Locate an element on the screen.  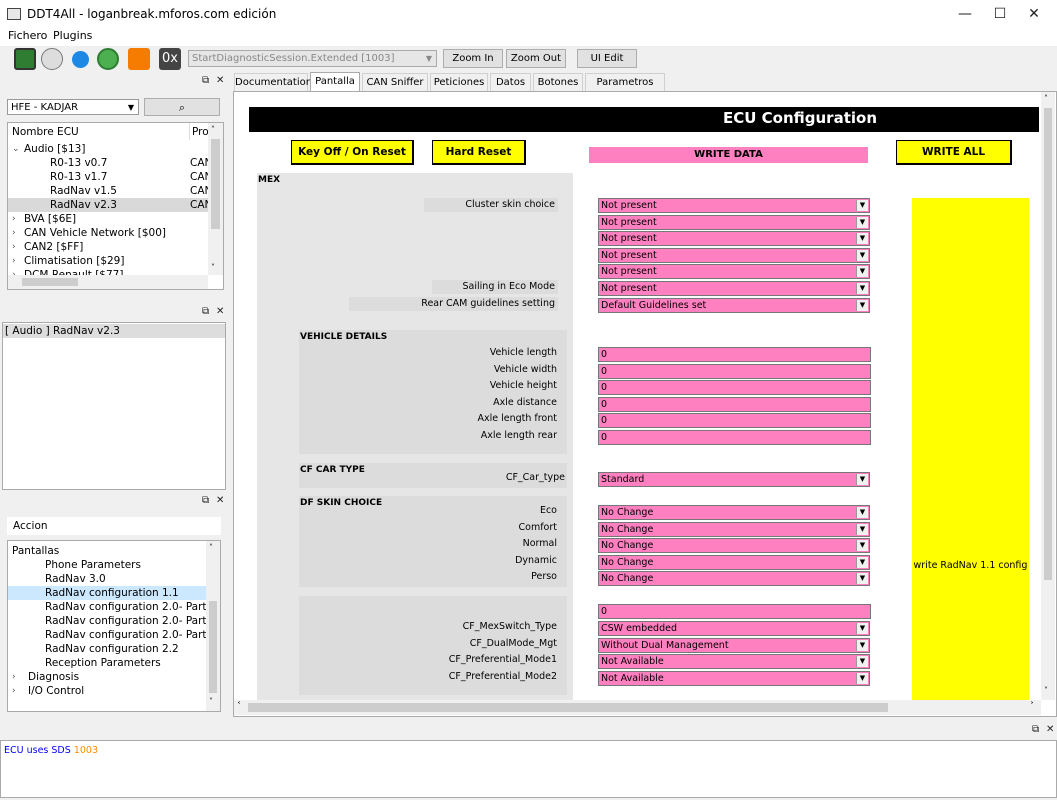
tree-row: R0-13 v0.7 CAN is located at coordinates (108, 163).